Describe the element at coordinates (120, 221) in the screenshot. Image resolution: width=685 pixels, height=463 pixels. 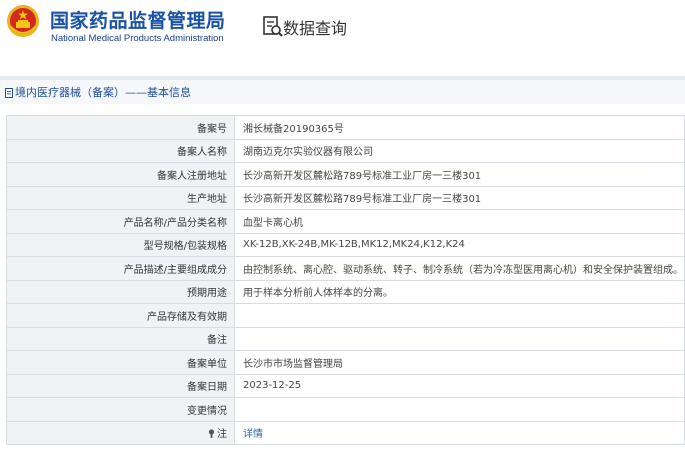
I see `row-label: 产品名称/产品分类名称` at that location.